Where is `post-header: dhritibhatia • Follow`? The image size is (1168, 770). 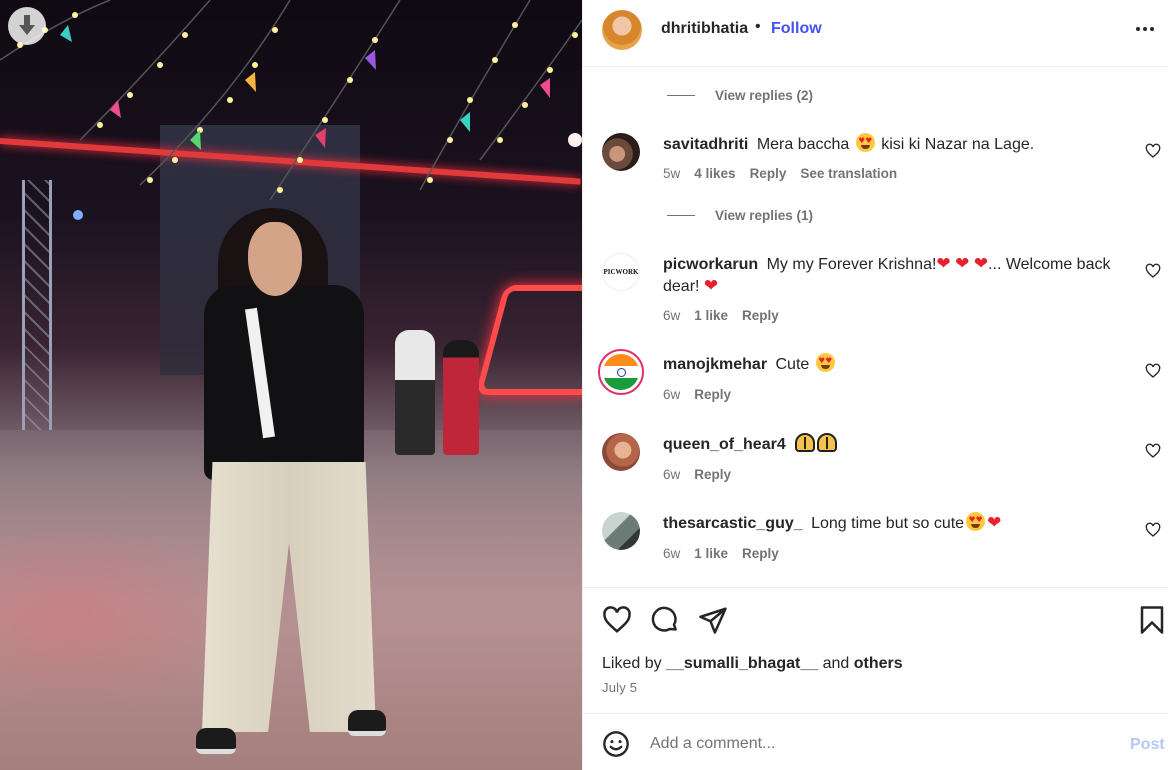
post-header: dhritibhatia • Follow is located at coordinates (875, 33).